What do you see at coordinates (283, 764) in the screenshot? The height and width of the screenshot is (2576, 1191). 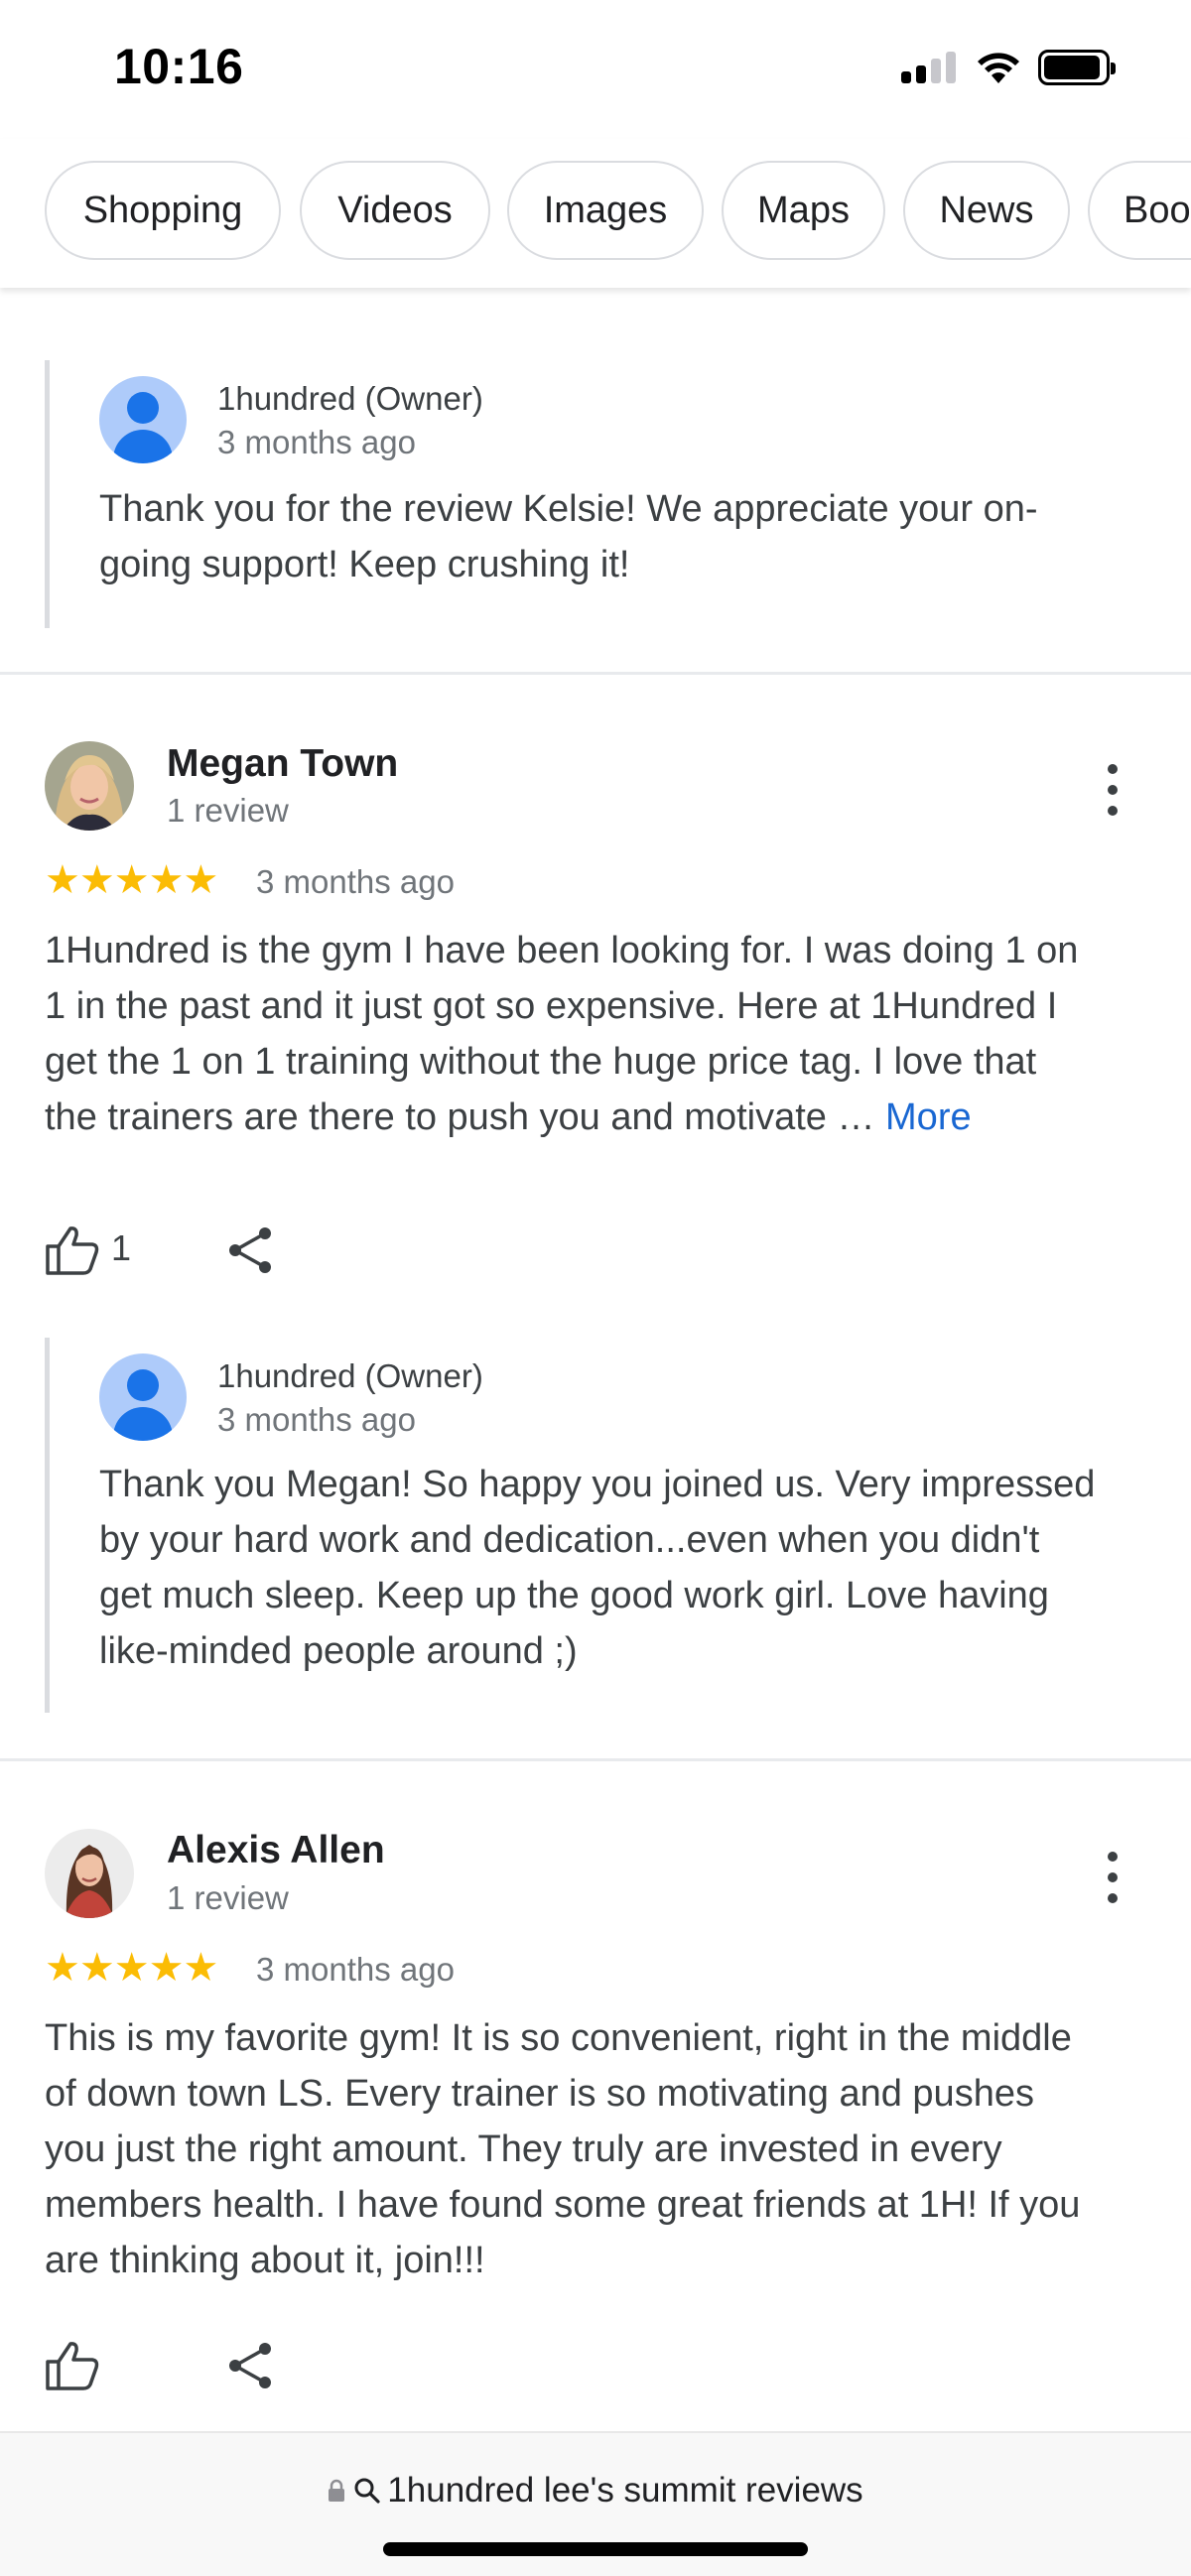 I see `reviewer-name: Megan Town` at bounding box center [283, 764].